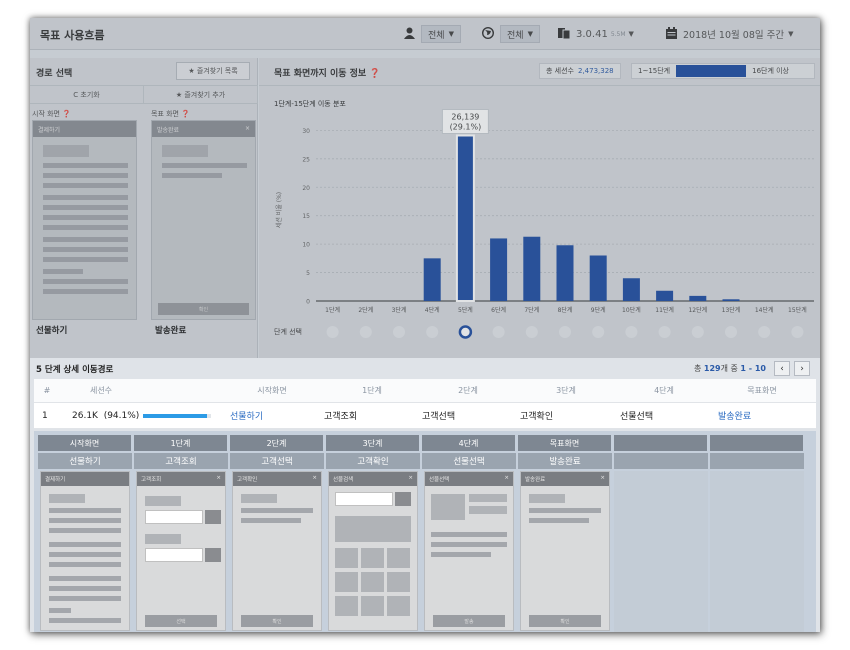  What do you see at coordinates (448, 507) in the screenshot?
I see `image-placeholder` at bounding box center [448, 507].